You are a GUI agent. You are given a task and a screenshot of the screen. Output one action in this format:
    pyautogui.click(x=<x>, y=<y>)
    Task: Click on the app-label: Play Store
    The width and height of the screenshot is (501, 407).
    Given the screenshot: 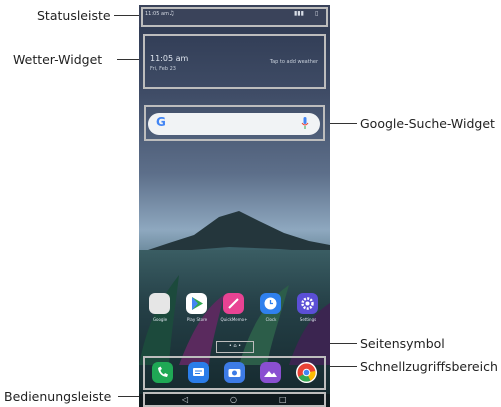 What is the action you would take?
    pyautogui.click(x=197, y=319)
    